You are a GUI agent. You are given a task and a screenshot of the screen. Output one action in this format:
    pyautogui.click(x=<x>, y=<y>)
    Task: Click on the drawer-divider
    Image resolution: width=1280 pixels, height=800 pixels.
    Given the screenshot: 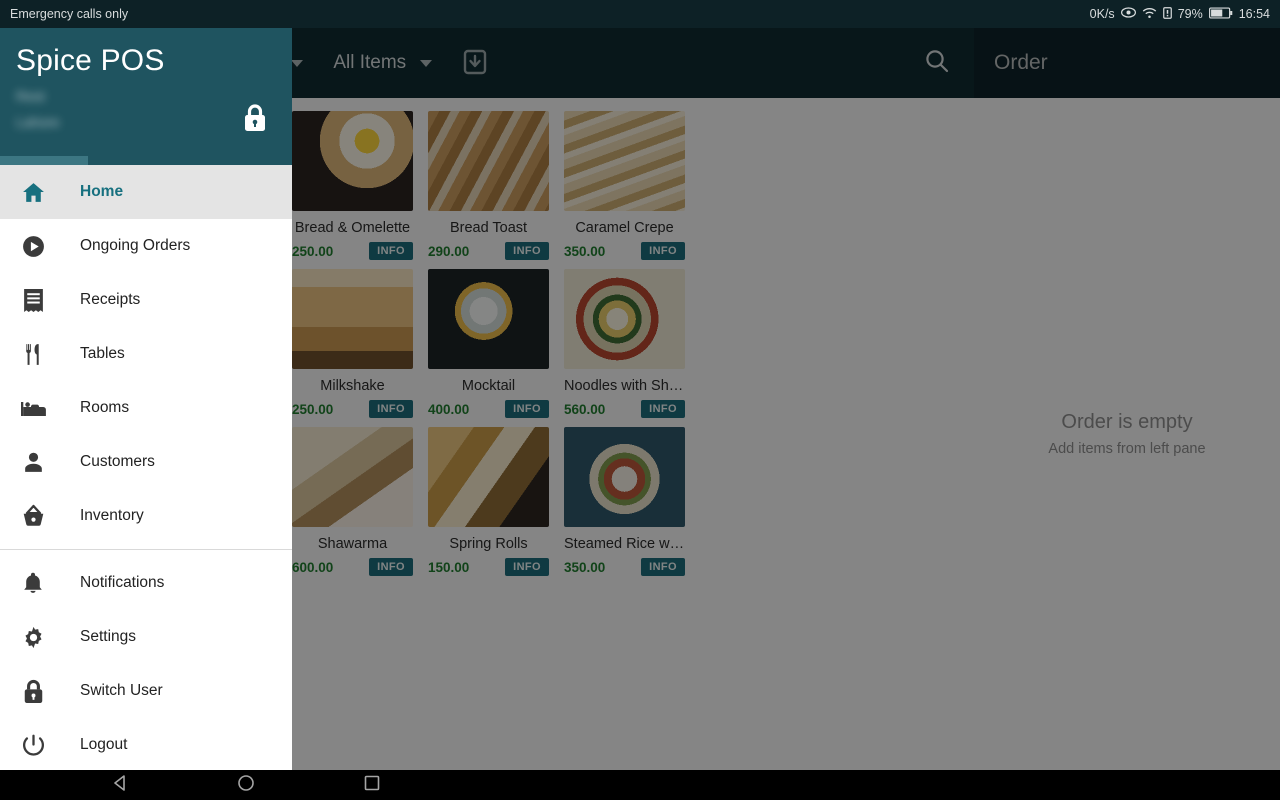 What is the action you would take?
    pyautogui.click(x=146, y=549)
    